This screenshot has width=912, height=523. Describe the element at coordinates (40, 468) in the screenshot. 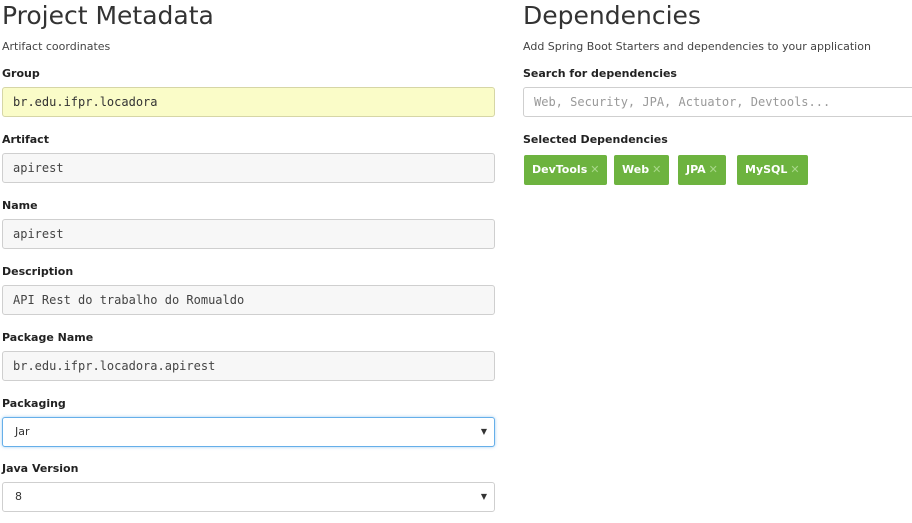

I see `java-version-label: Java Version` at that location.